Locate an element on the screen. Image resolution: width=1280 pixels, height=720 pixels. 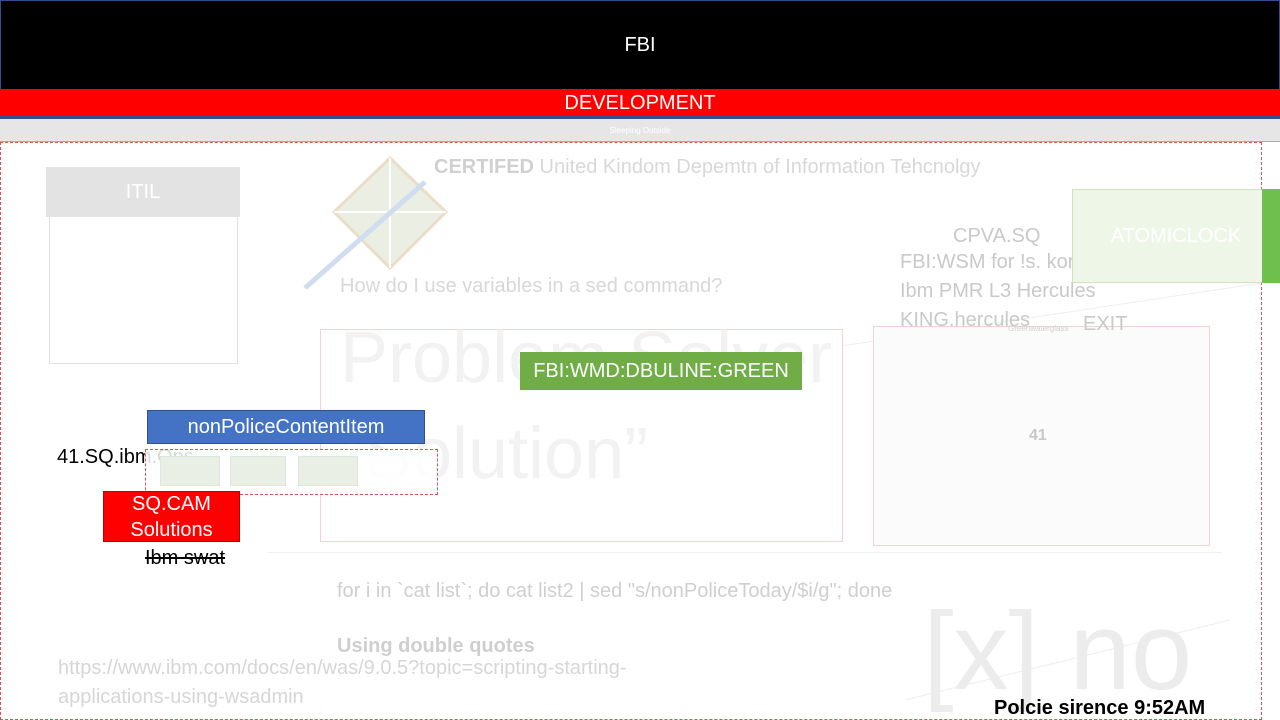
sqcam-solutions-label: SQ.CAM Solutions is located at coordinates (171, 516).